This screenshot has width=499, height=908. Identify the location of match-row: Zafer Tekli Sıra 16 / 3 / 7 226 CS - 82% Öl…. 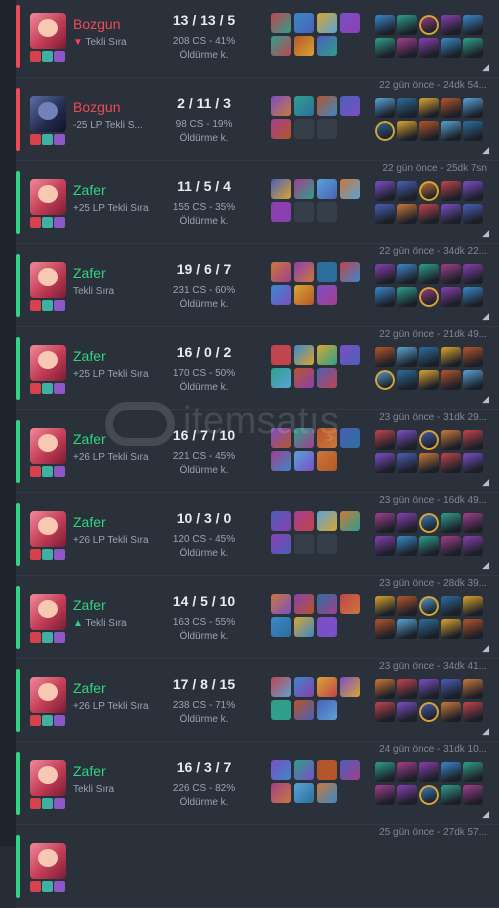
(257, 783).